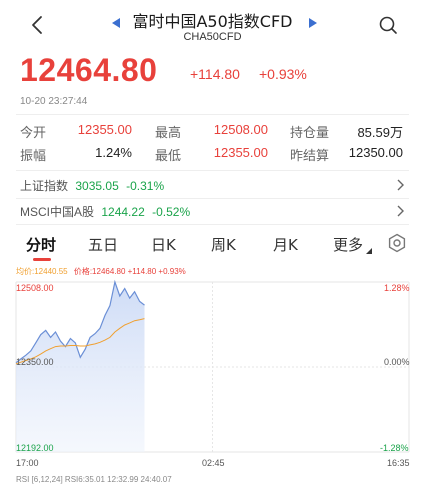 This screenshot has height=484, width=425. Describe the element at coordinates (42, 259) in the screenshot. I see `active-tab-indicator` at that location.